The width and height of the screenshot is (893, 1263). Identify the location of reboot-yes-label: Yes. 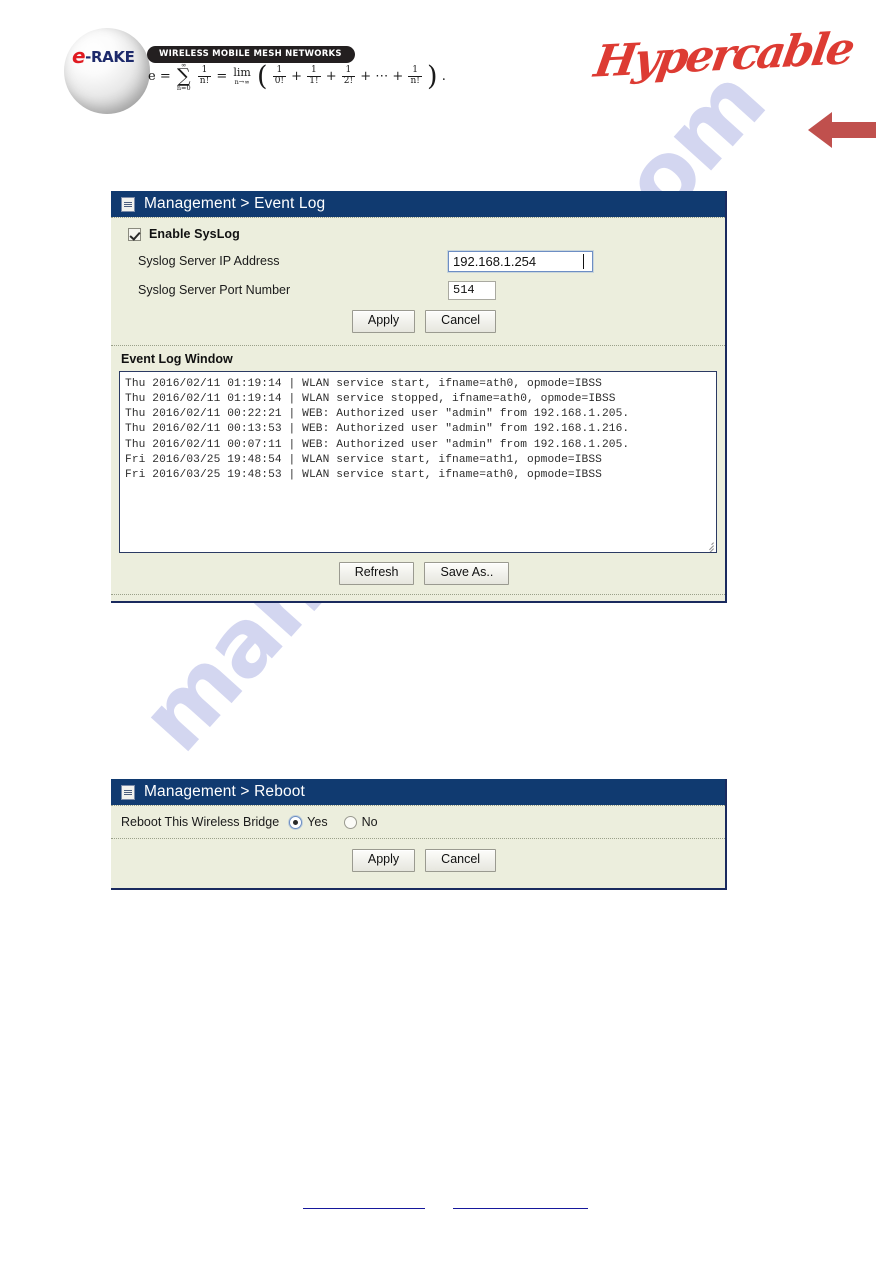
(317, 822).